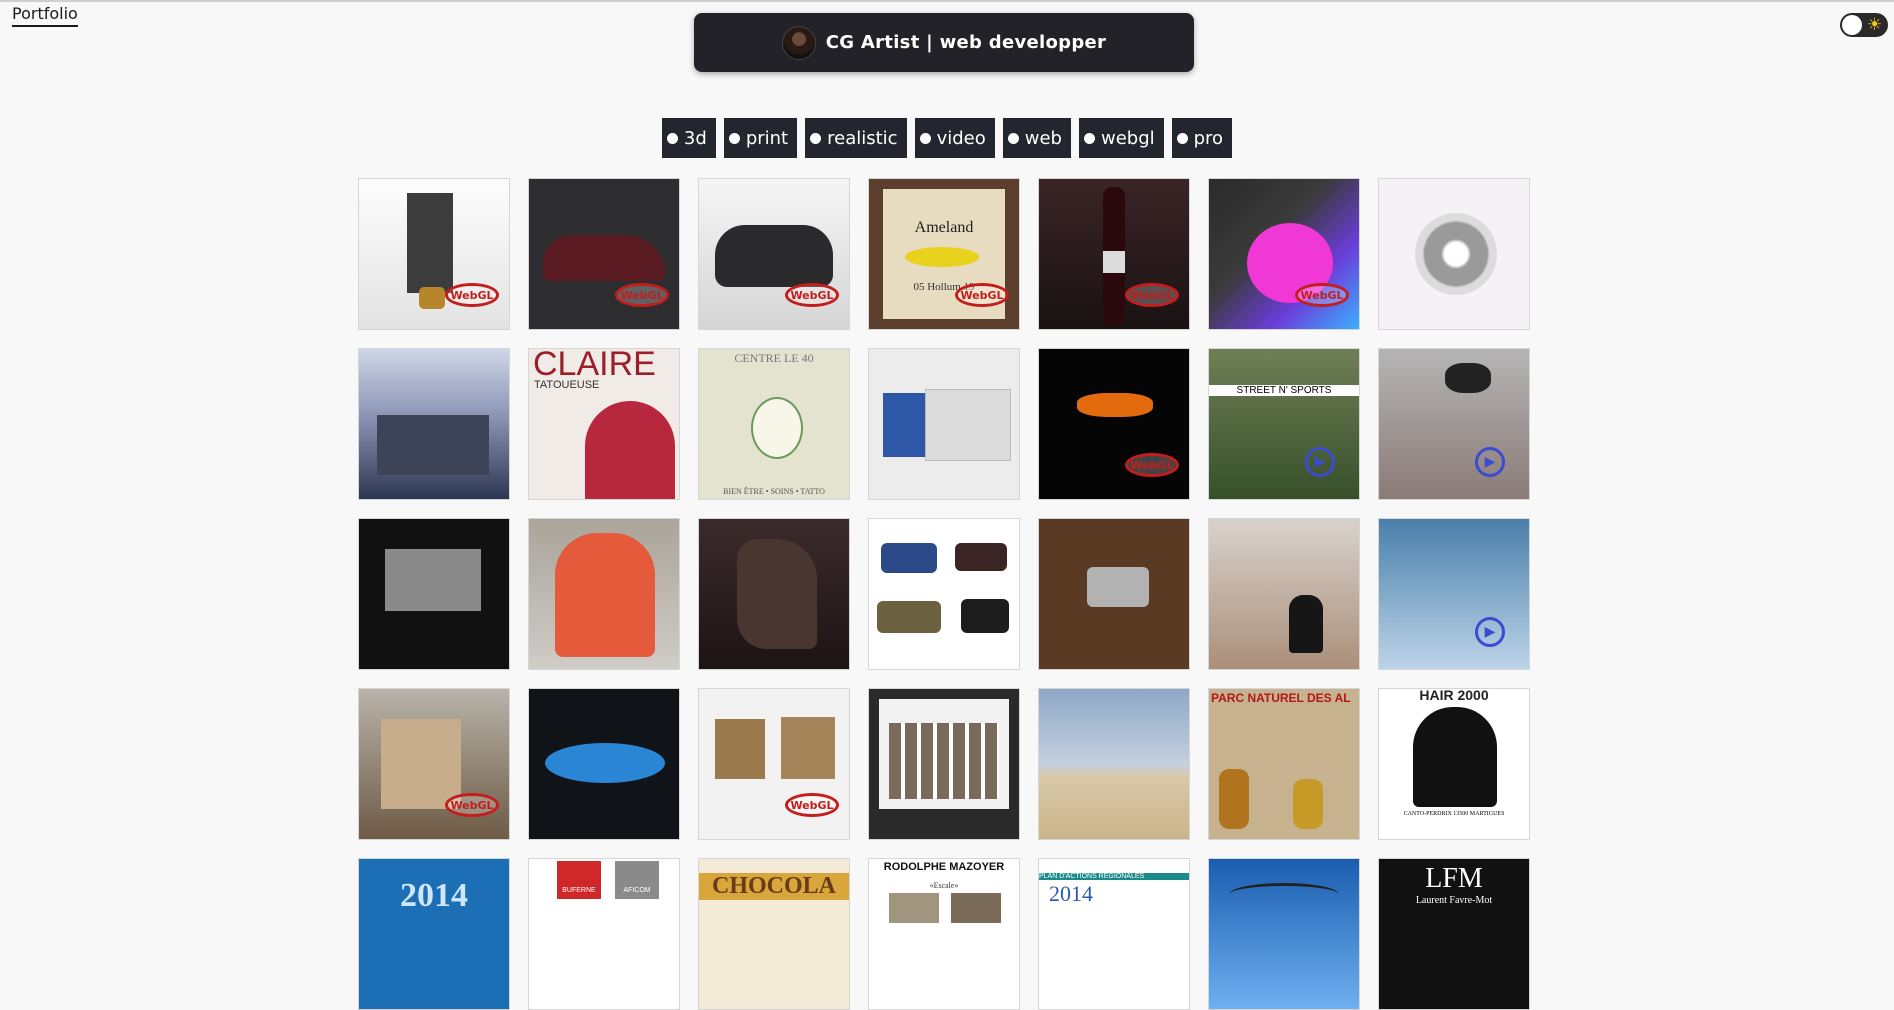  What do you see at coordinates (1114, 876) in the screenshot?
I see `tile-text: PLAN D'ACTIONS RÉGIONALES` at bounding box center [1114, 876].